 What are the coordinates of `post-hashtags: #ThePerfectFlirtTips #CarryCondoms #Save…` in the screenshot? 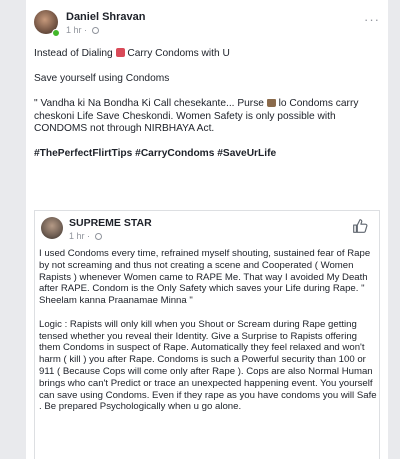 It's located at (204, 154).